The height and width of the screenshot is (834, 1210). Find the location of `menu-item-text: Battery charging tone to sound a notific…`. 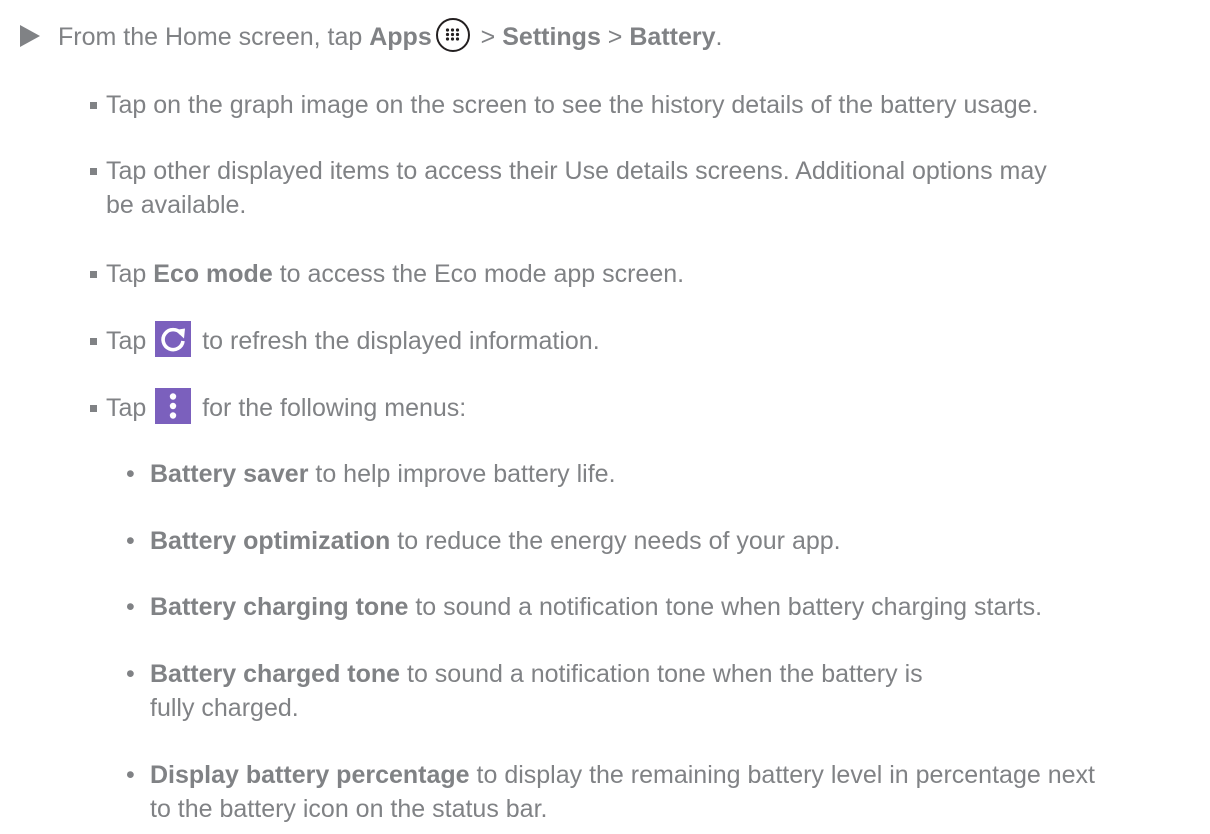

menu-item-text: Battery charging tone to sound a notific… is located at coordinates (596, 607).